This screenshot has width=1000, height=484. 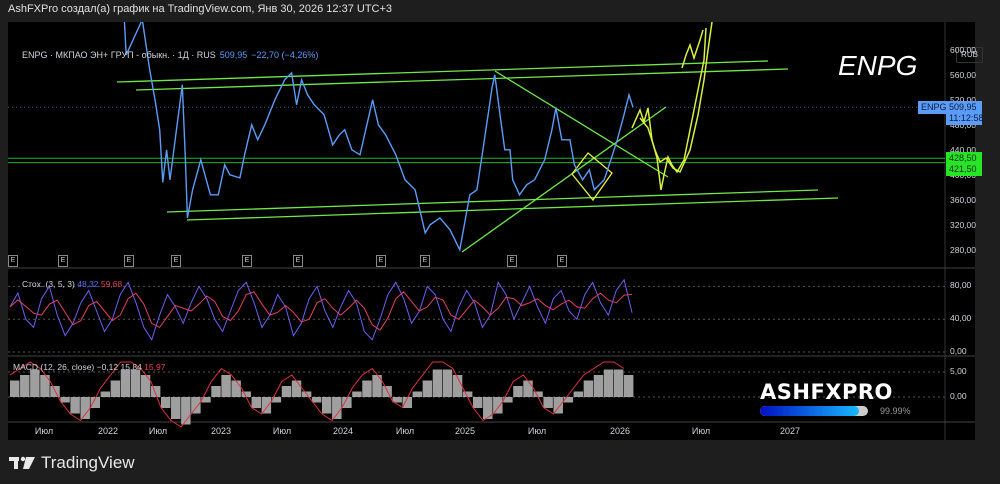 What do you see at coordinates (72, 463) in the screenshot?
I see `tradingview-logo: TradingView` at bounding box center [72, 463].